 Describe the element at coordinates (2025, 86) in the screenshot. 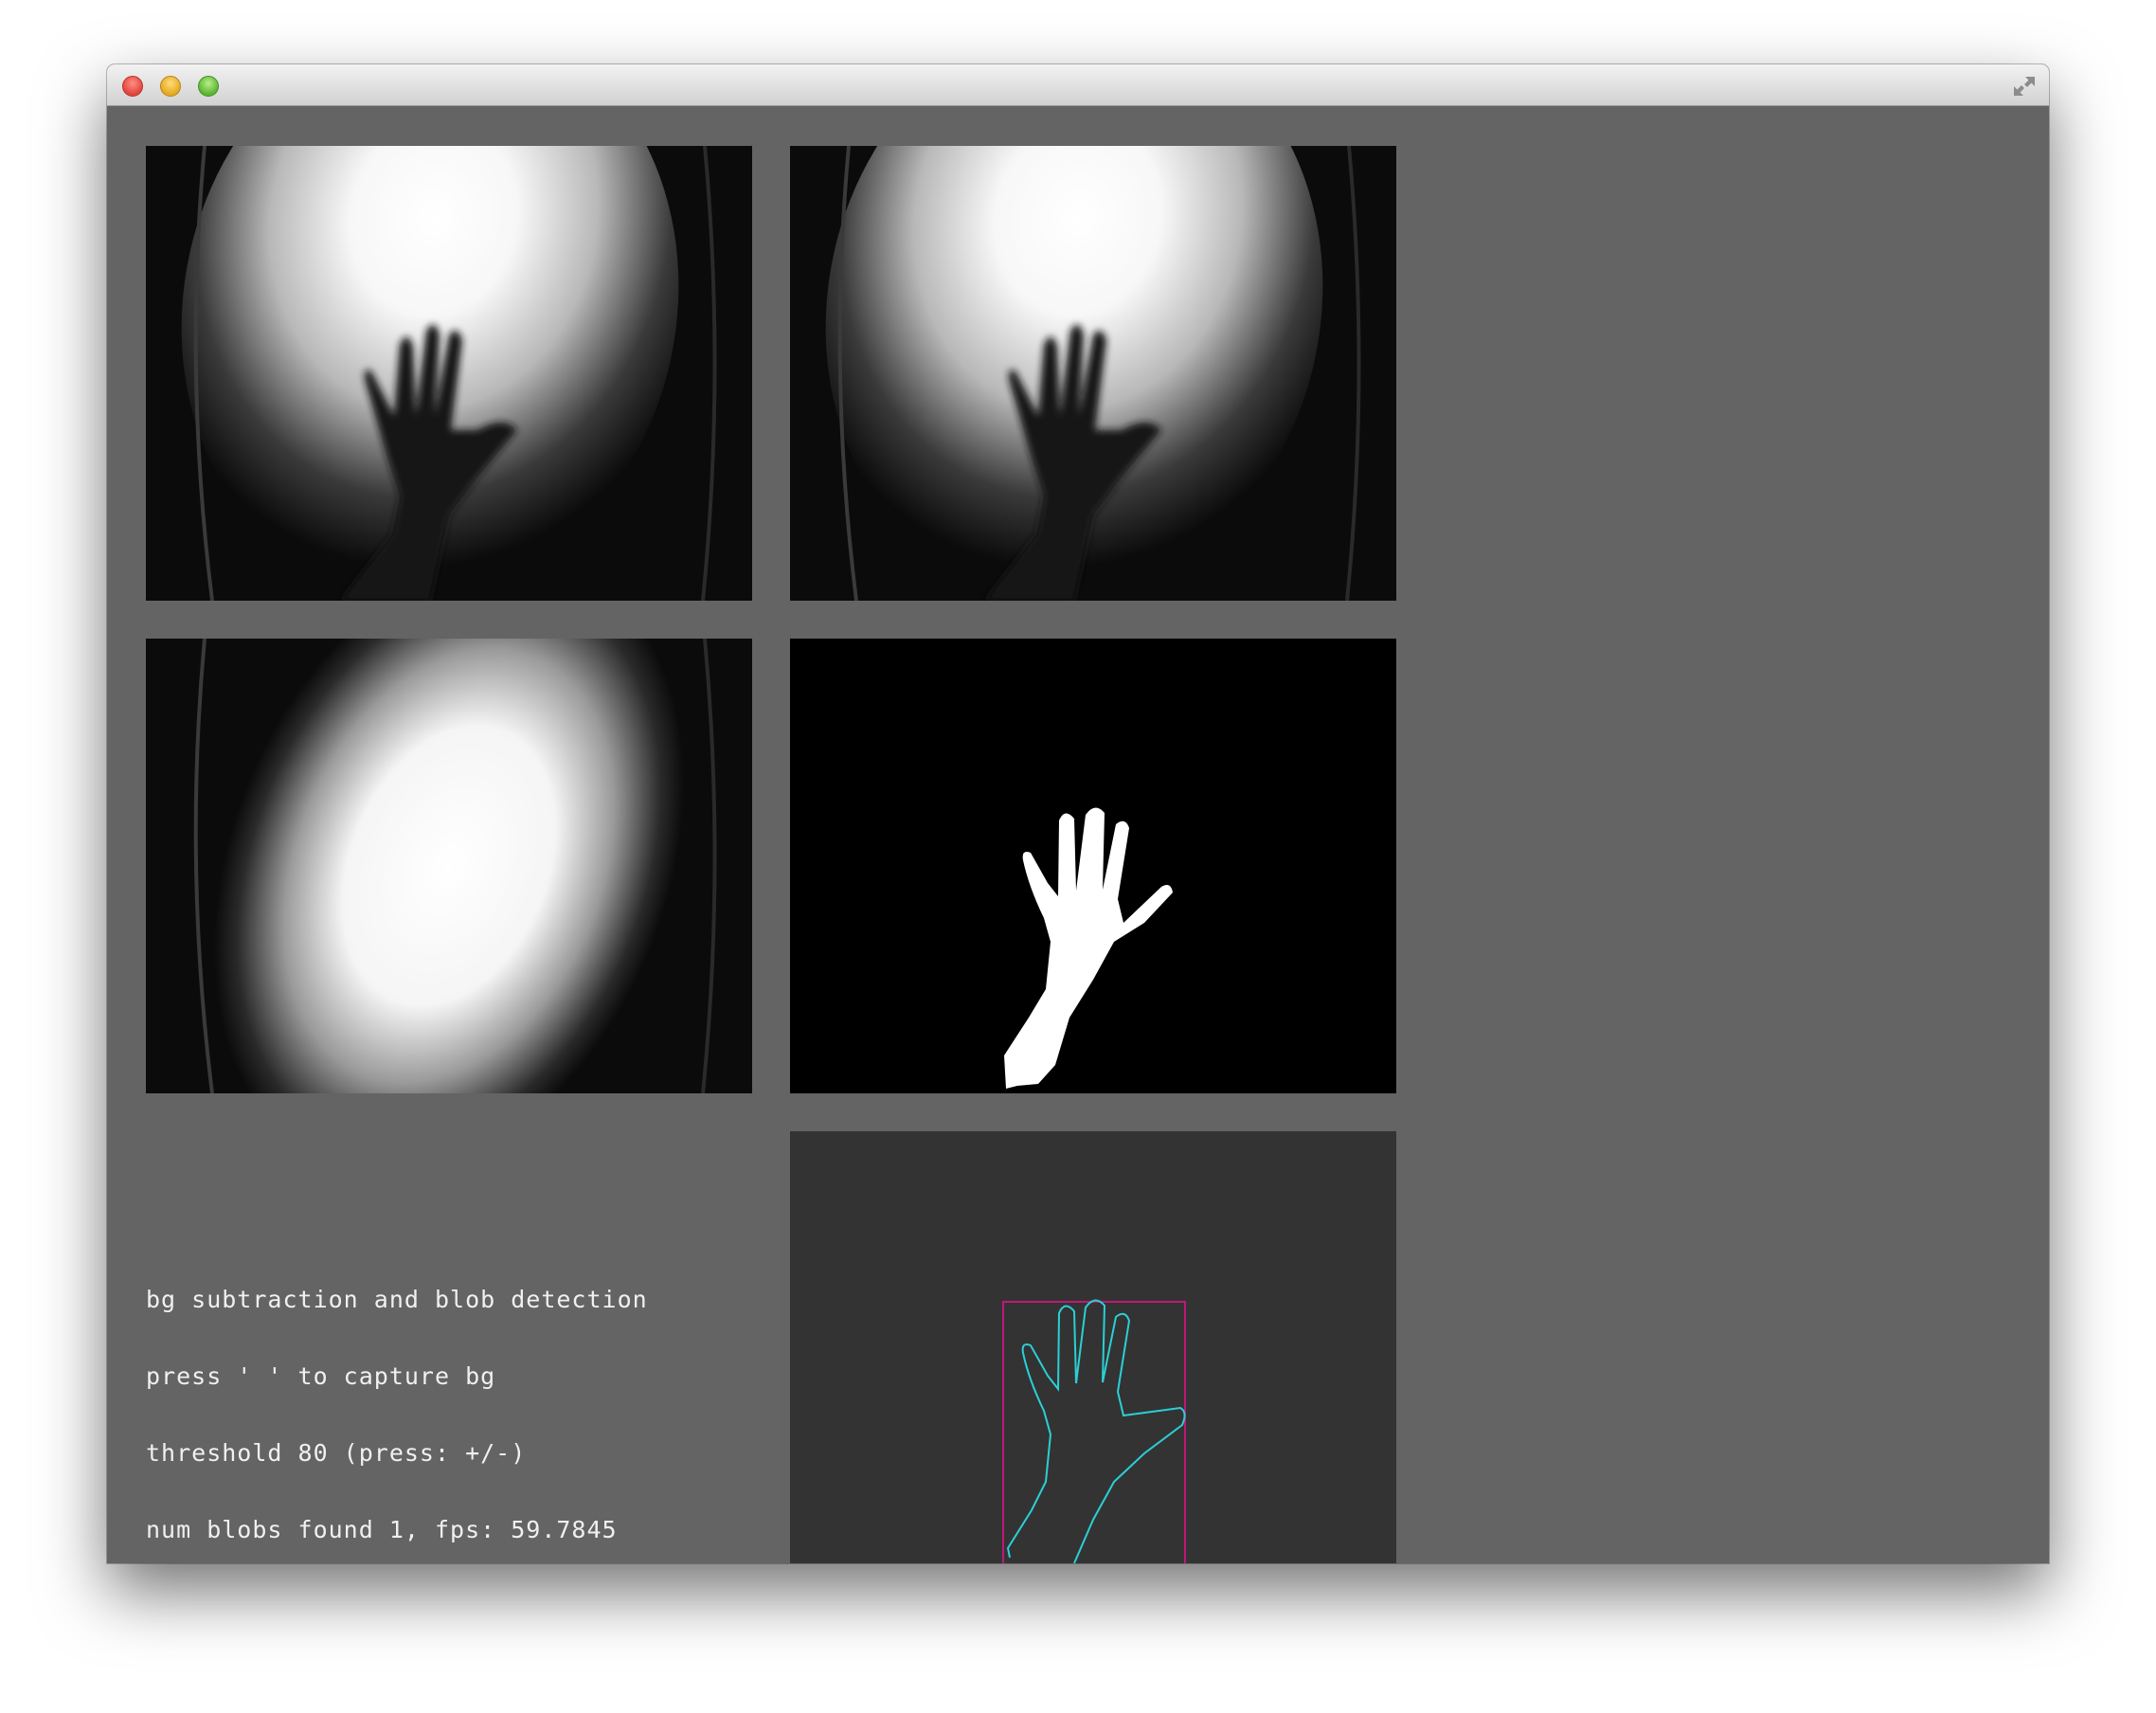

I see `fullscreen-arrows-icon` at that location.